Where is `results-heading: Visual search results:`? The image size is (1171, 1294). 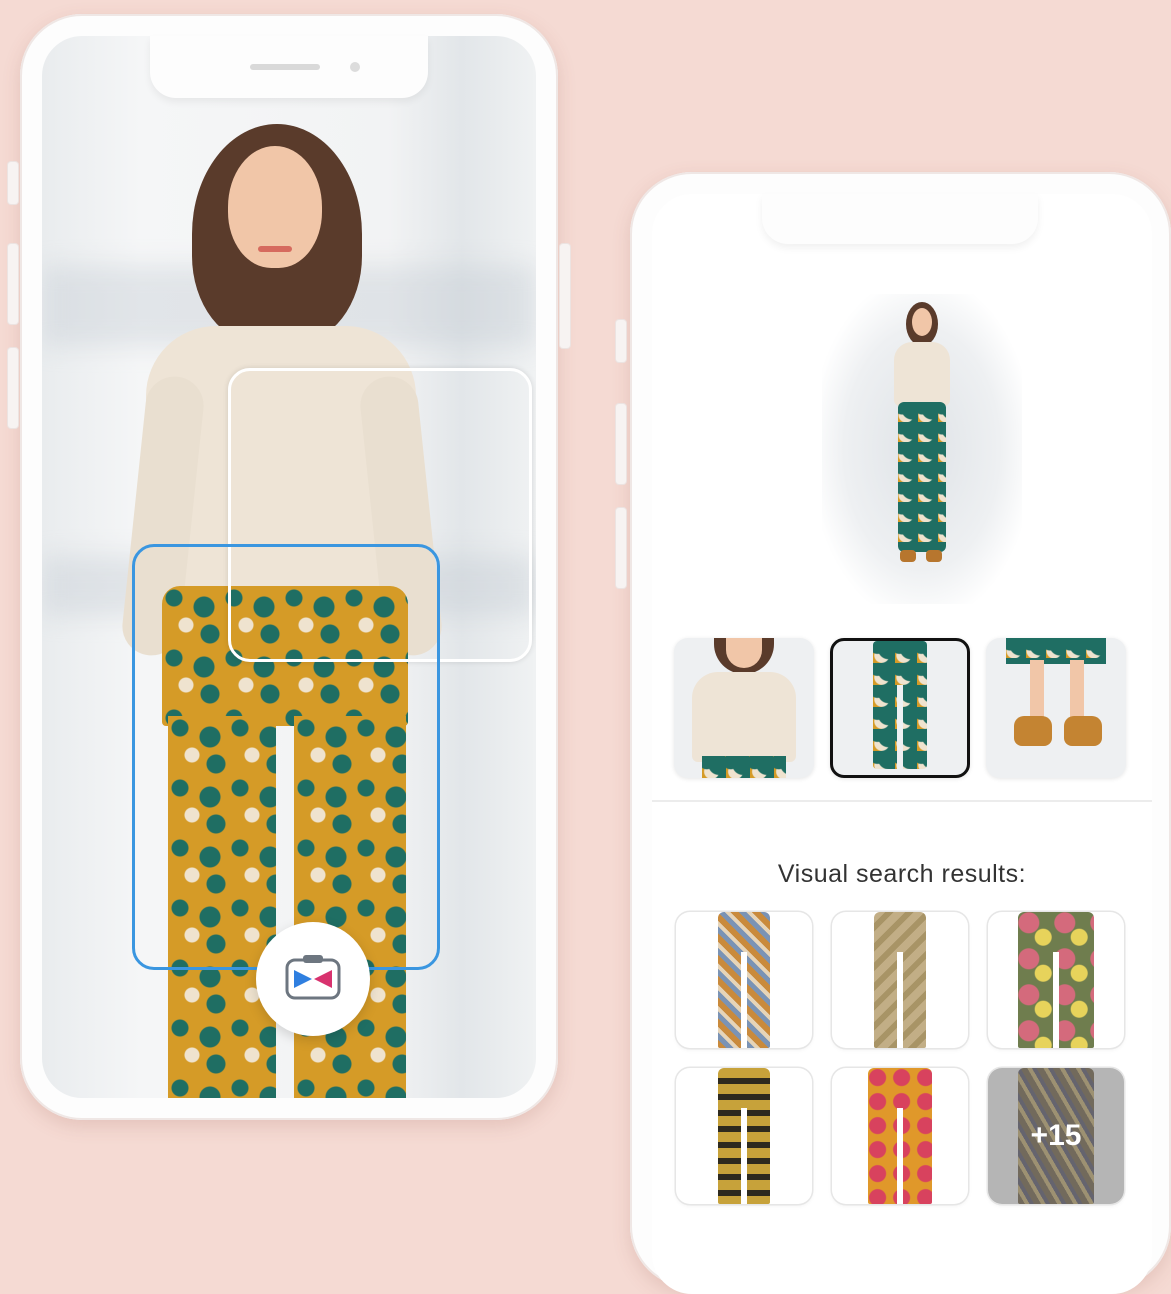 results-heading: Visual search results: is located at coordinates (902, 874).